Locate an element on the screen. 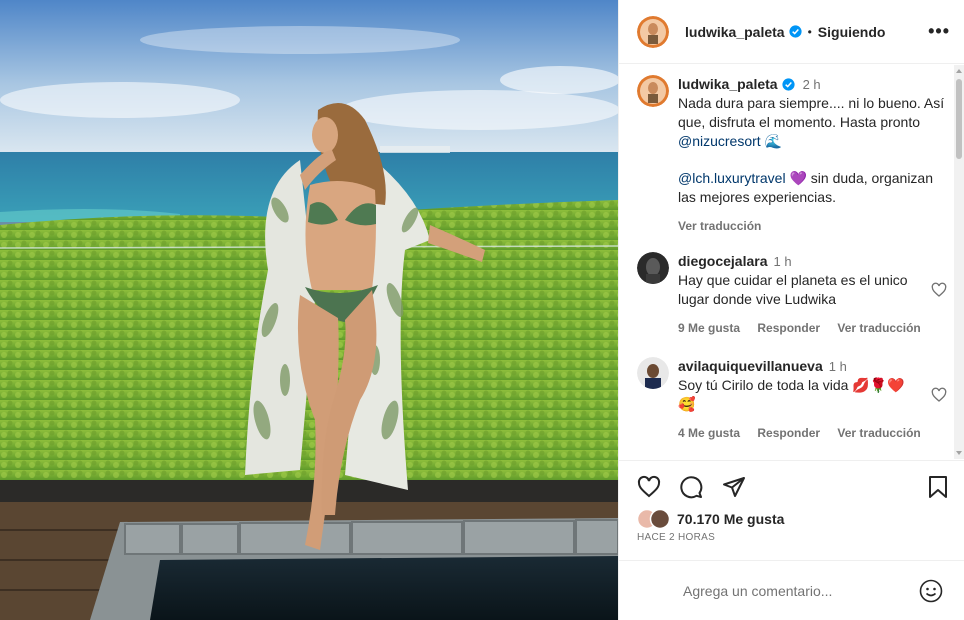  follow-status-button: Siguiendo is located at coordinates (852, 32).